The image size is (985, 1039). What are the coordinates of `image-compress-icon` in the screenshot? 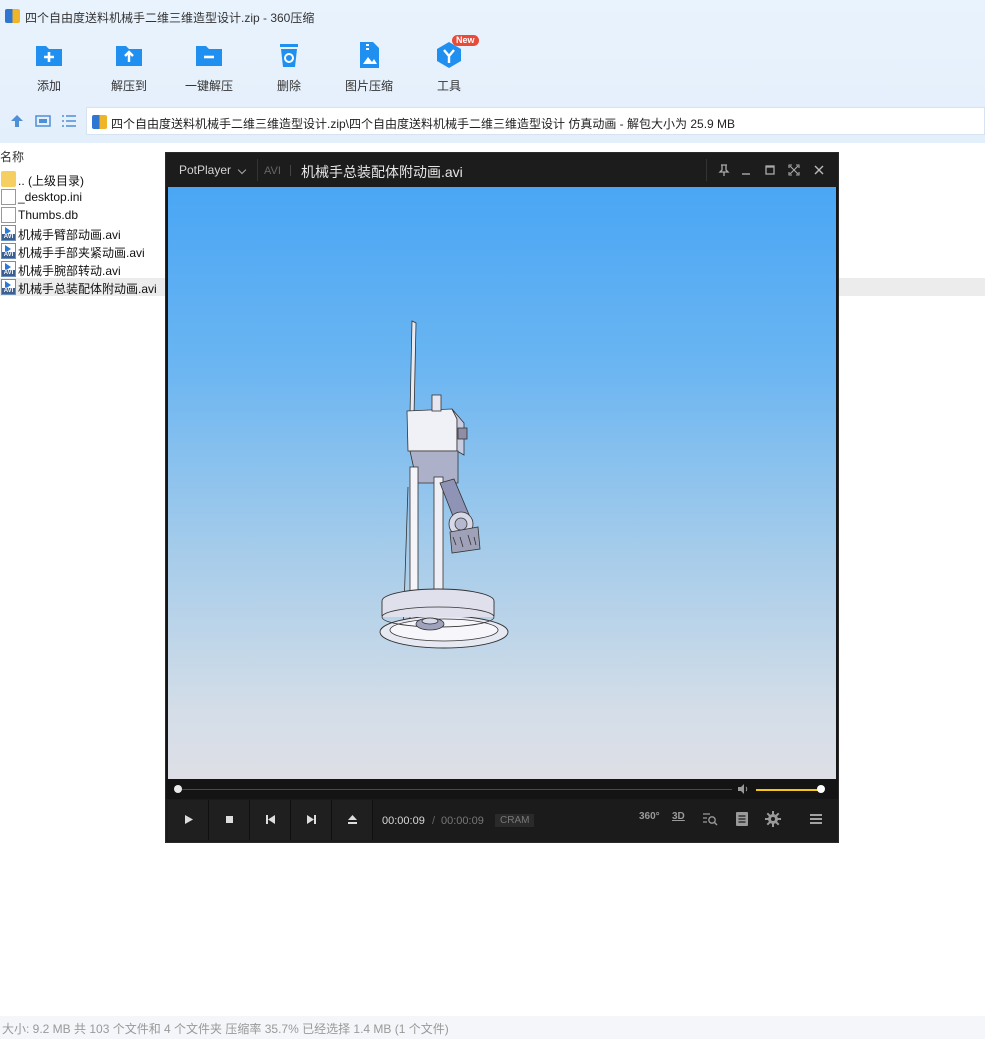 It's located at (369, 55).